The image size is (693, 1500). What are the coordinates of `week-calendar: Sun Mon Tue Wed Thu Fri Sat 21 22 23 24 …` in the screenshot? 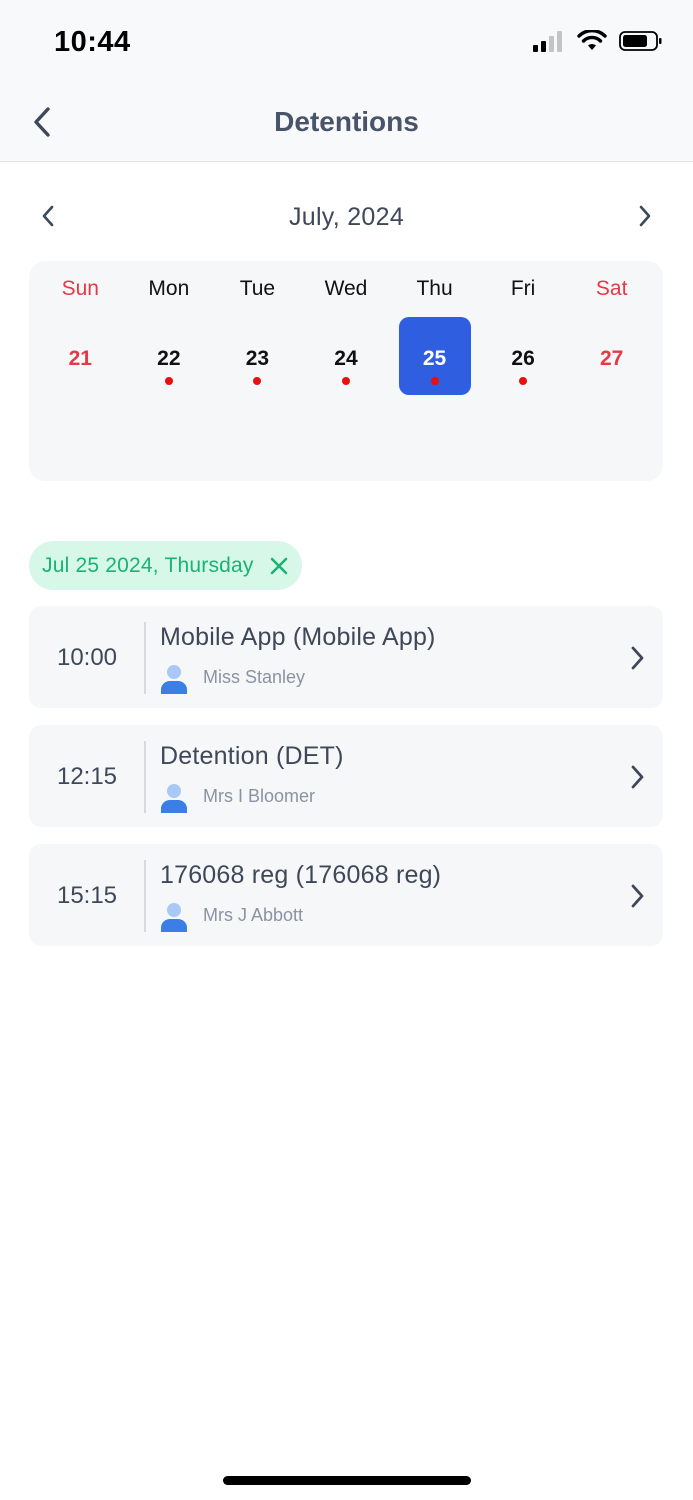 It's located at (346, 371).